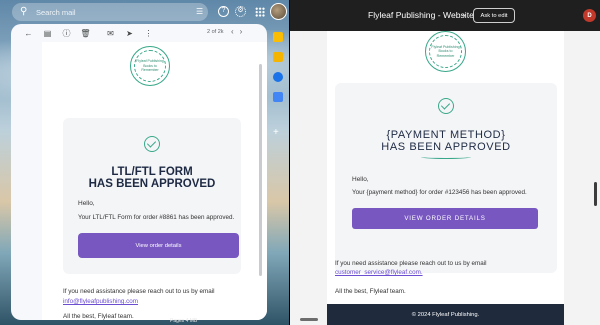  Describe the element at coordinates (589, 15) in the screenshot. I see `user-avatar: D` at that location.